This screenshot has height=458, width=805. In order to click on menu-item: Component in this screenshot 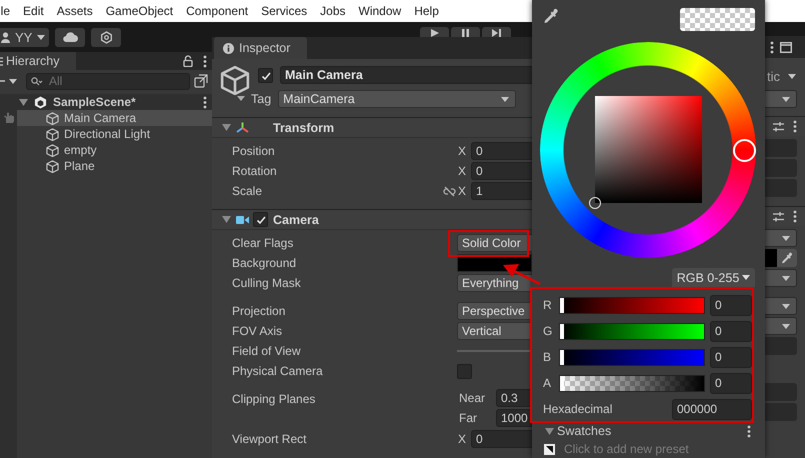, I will do `click(217, 11)`.